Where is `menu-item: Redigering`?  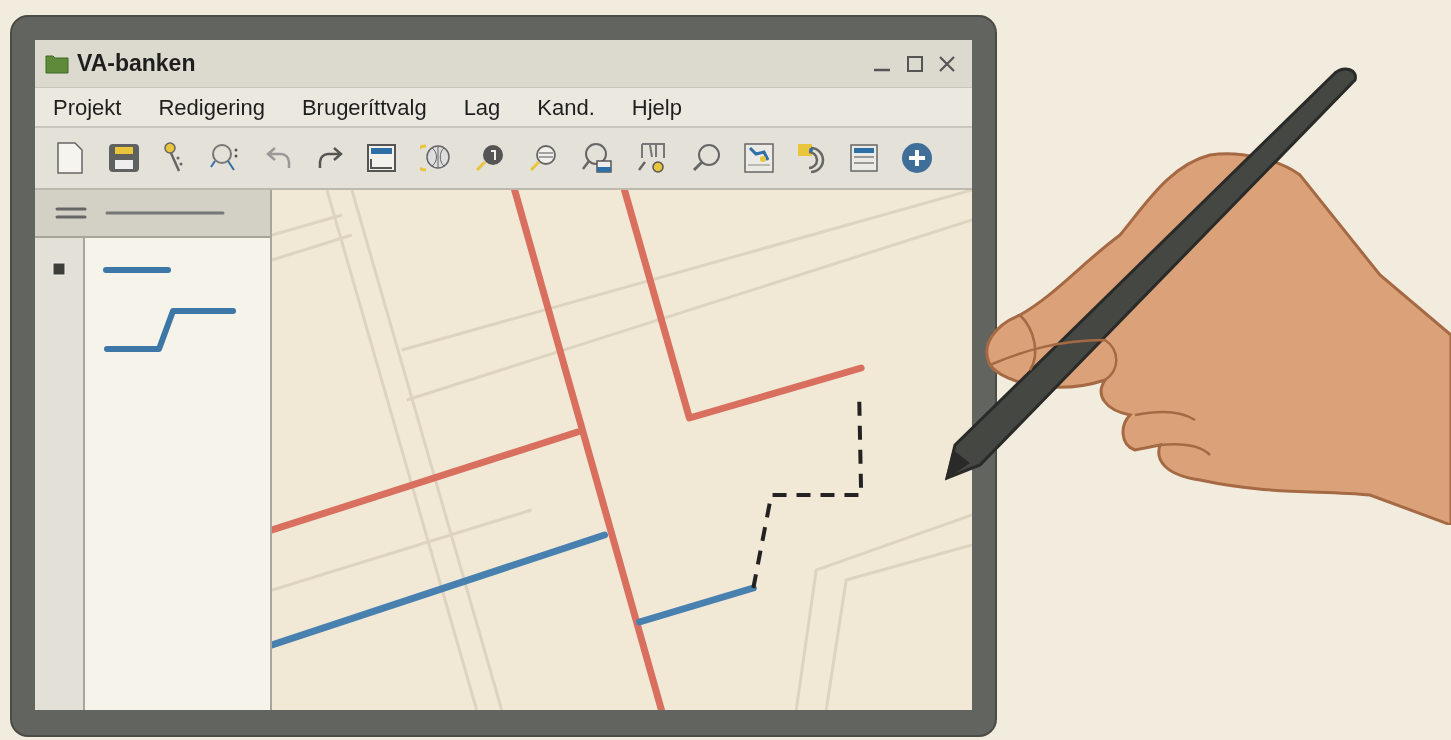 menu-item: Redigering is located at coordinates (211, 107).